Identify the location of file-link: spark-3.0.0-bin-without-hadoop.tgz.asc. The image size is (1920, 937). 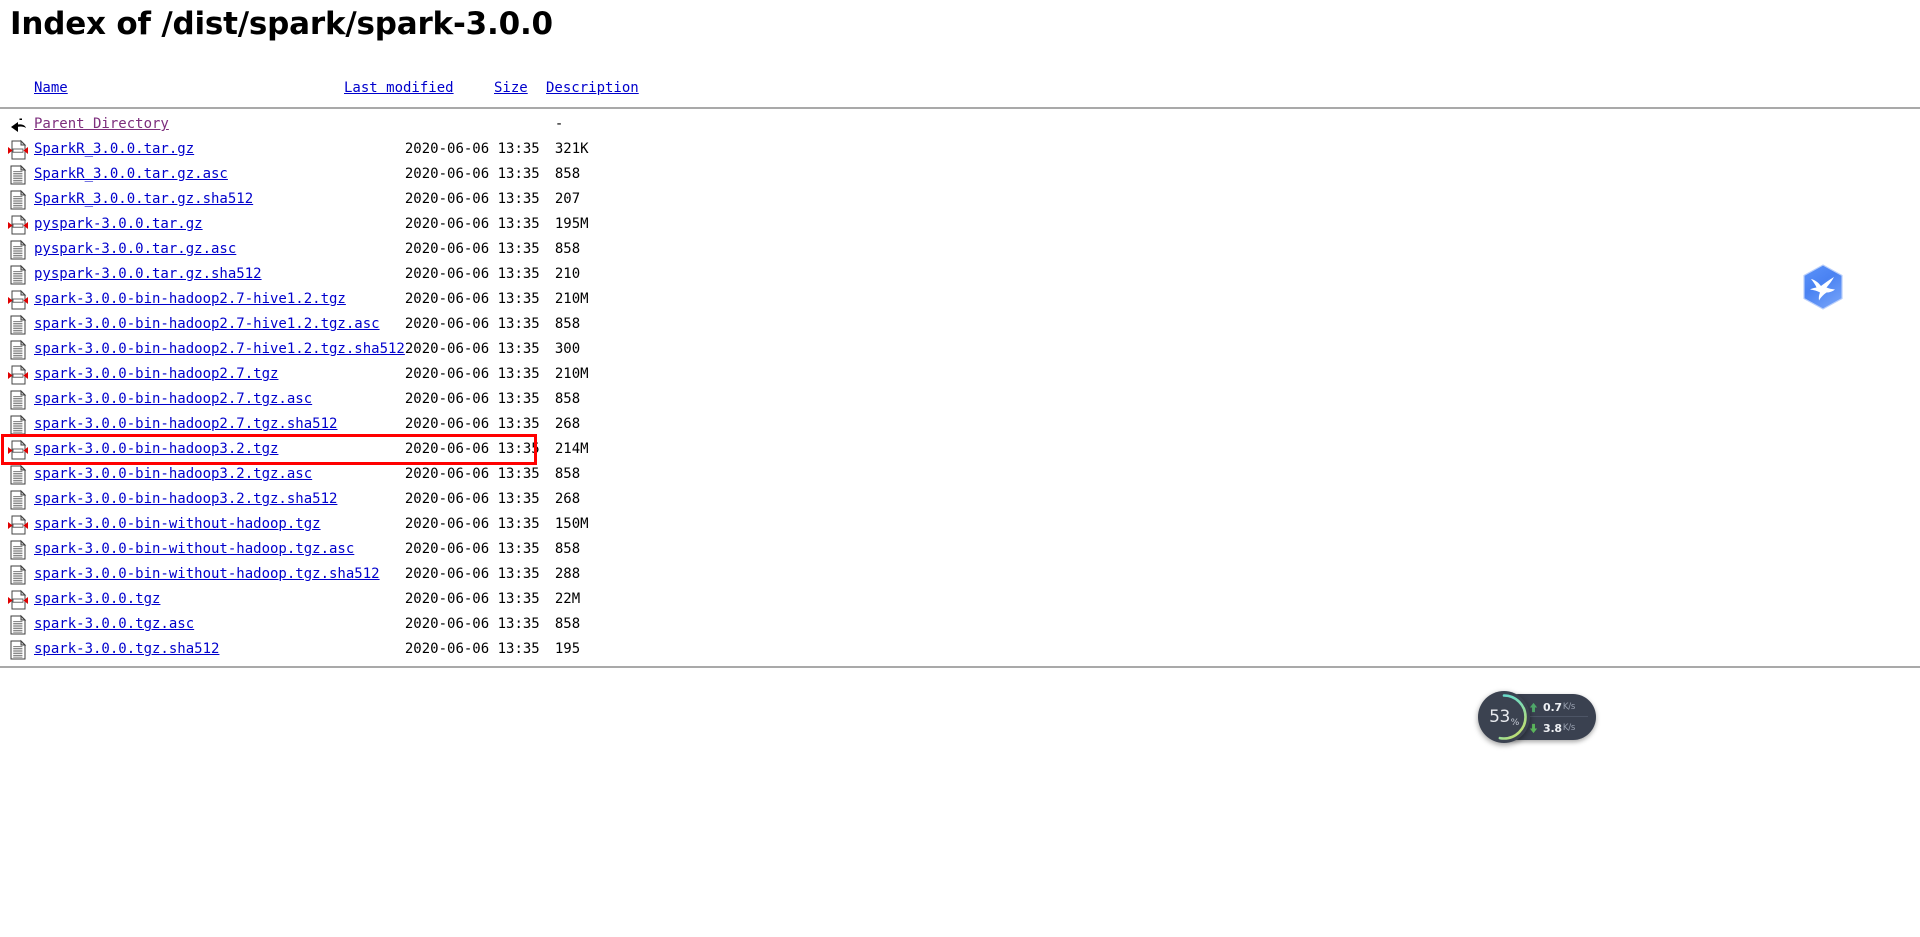
(194, 549).